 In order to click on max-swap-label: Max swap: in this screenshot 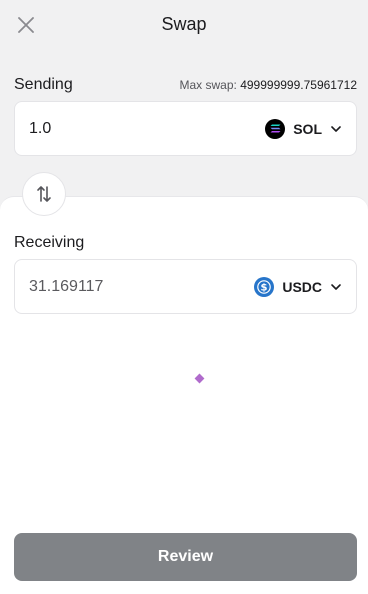, I will do `click(208, 85)`.